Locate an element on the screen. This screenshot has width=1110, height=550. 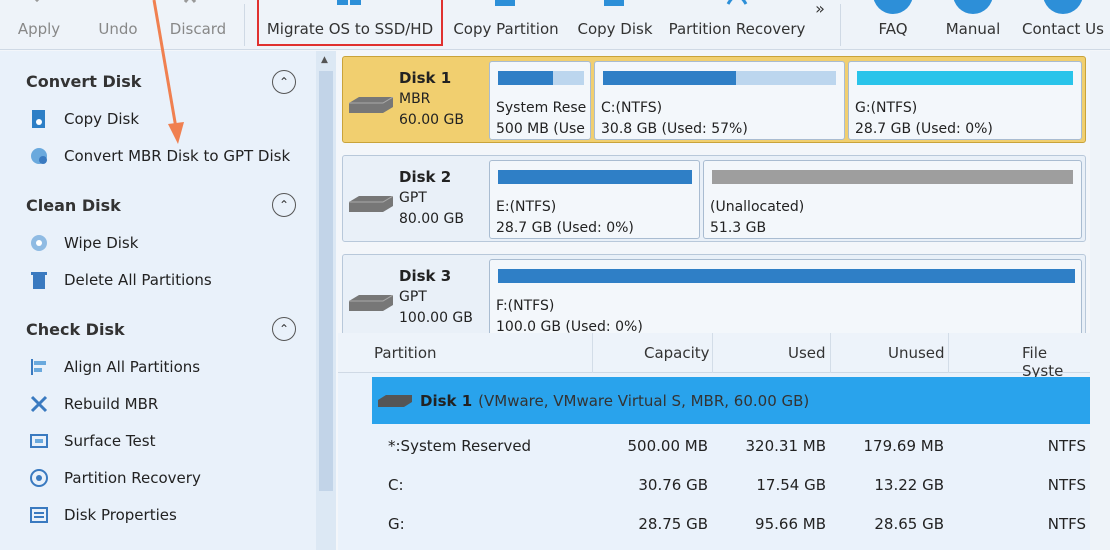
sidebar-item-surface-test: Surface Test is located at coordinates (91, 441).